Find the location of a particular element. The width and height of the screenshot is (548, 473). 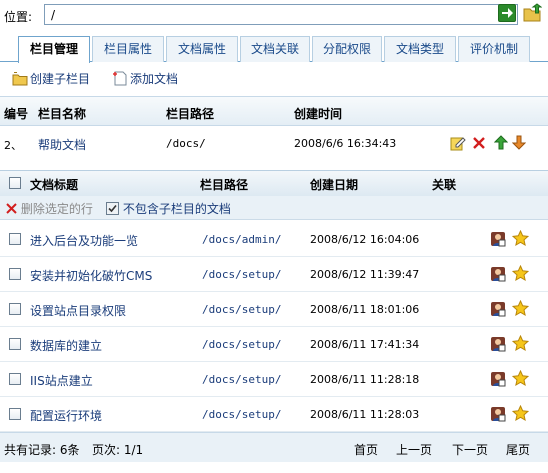

doc-title-link: 设置站点目录权限 is located at coordinates (78, 310).